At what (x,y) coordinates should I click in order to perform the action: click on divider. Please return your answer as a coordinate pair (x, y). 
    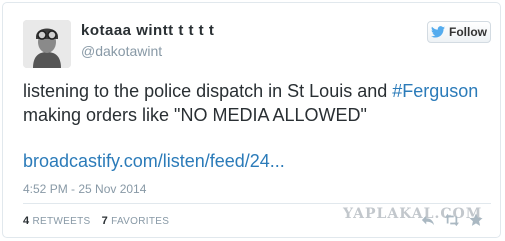
    Looking at the image, I should click on (257, 203).